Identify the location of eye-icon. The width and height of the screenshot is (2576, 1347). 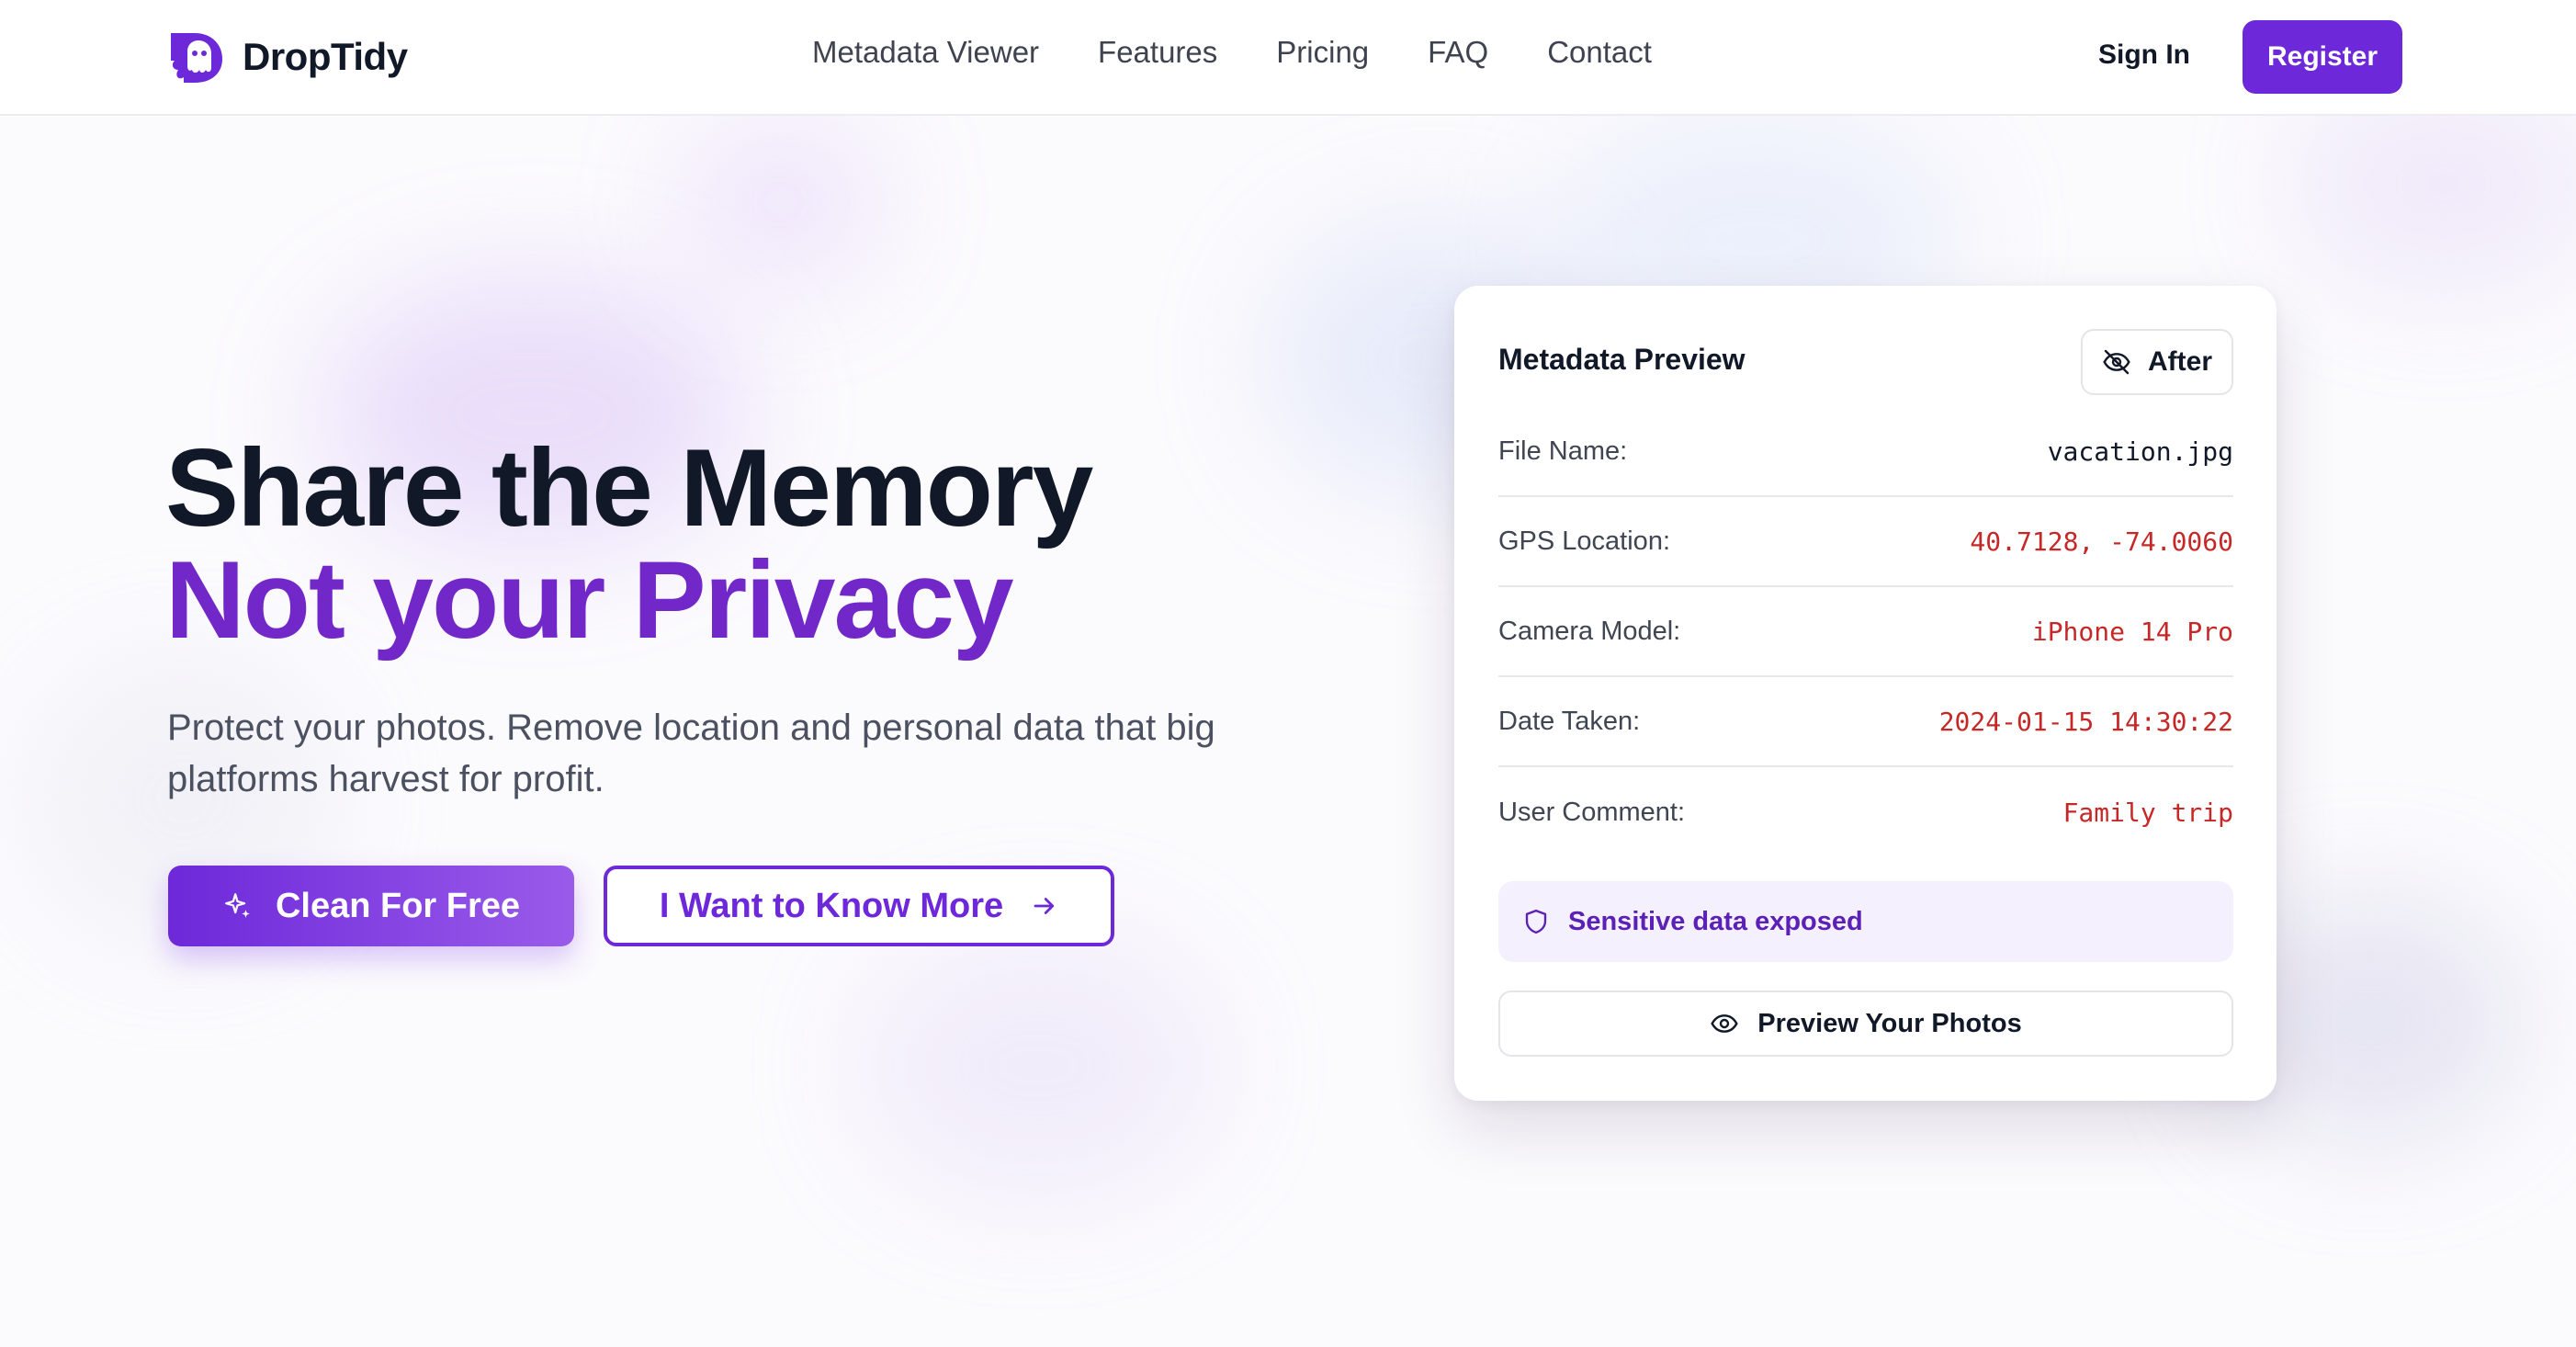
(1725, 1024).